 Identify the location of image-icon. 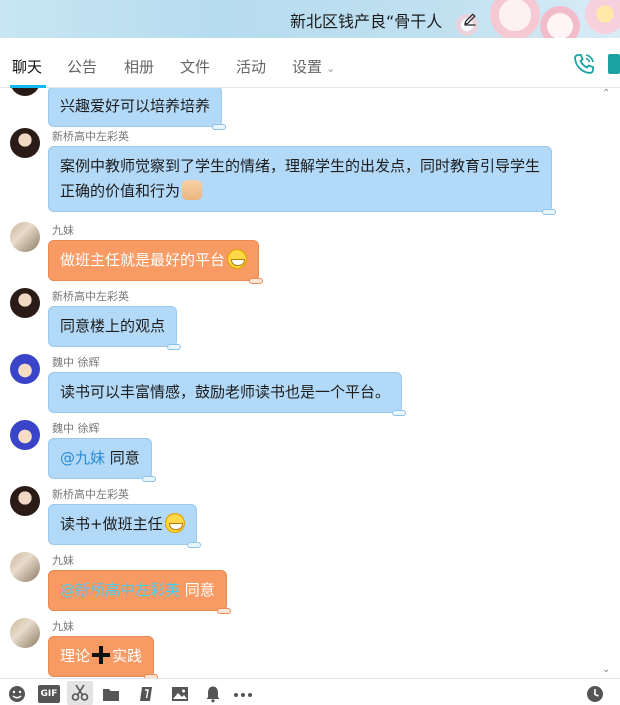
(180, 694).